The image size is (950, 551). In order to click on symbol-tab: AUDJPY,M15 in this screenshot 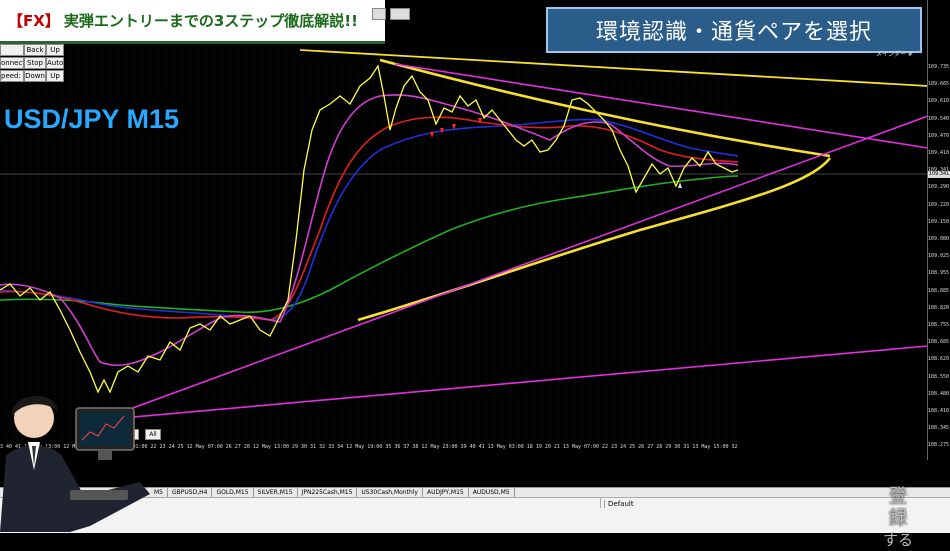, I will do `click(446, 492)`.